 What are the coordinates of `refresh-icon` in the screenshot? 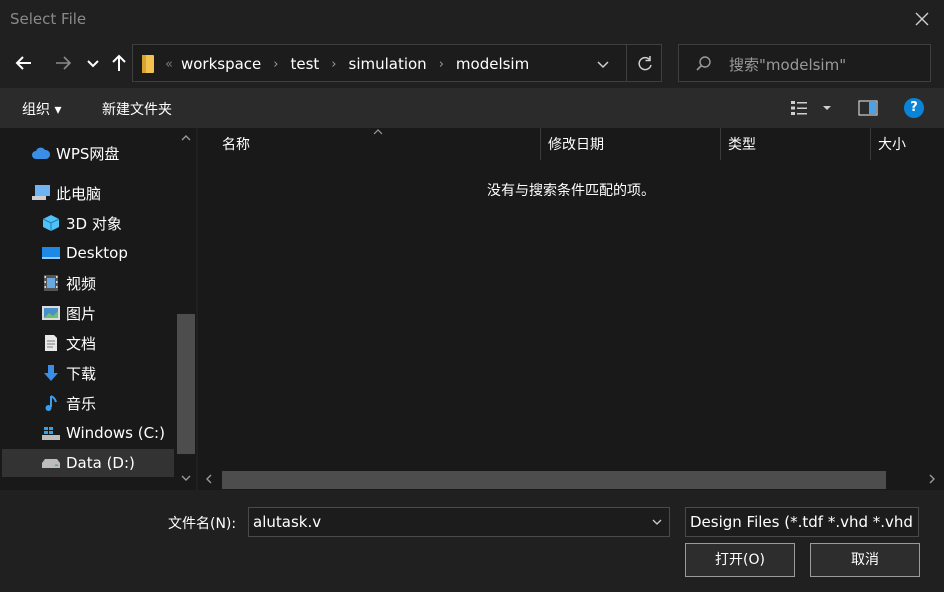 It's located at (645, 64).